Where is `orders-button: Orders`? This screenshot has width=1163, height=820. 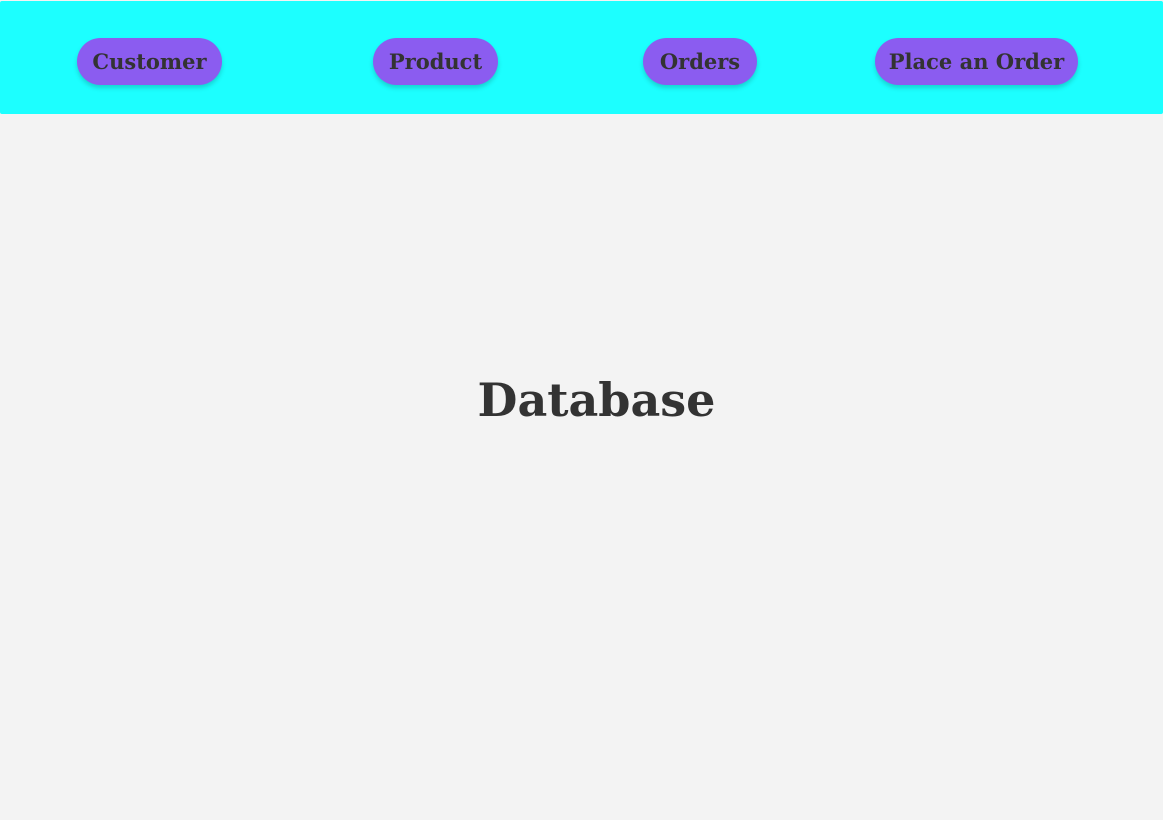 orders-button: Orders is located at coordinates (700, 61).